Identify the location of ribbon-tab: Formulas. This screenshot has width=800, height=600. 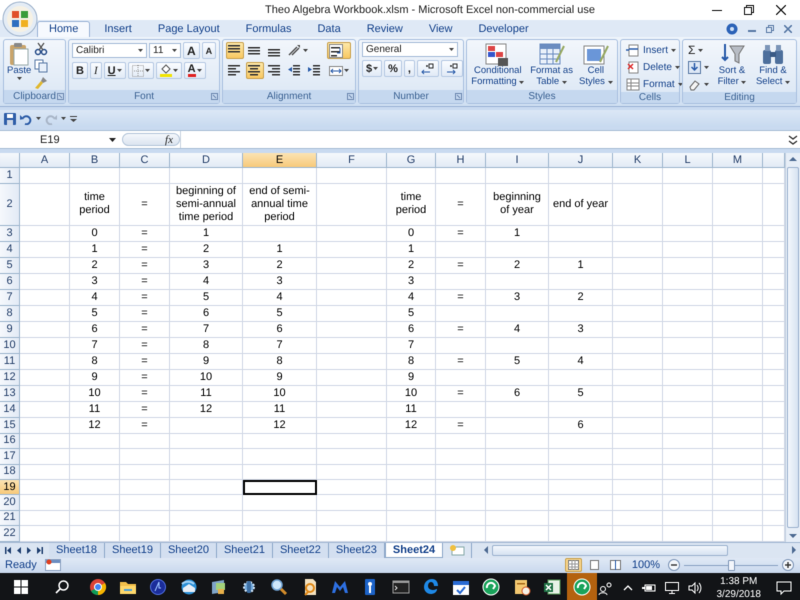
(269, 29).